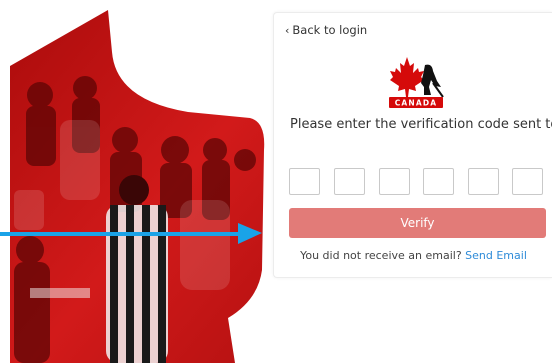 This screenshot has height=363, width=552. I want to click on hockey-canada-logo: CANADA, so click(416, 82).